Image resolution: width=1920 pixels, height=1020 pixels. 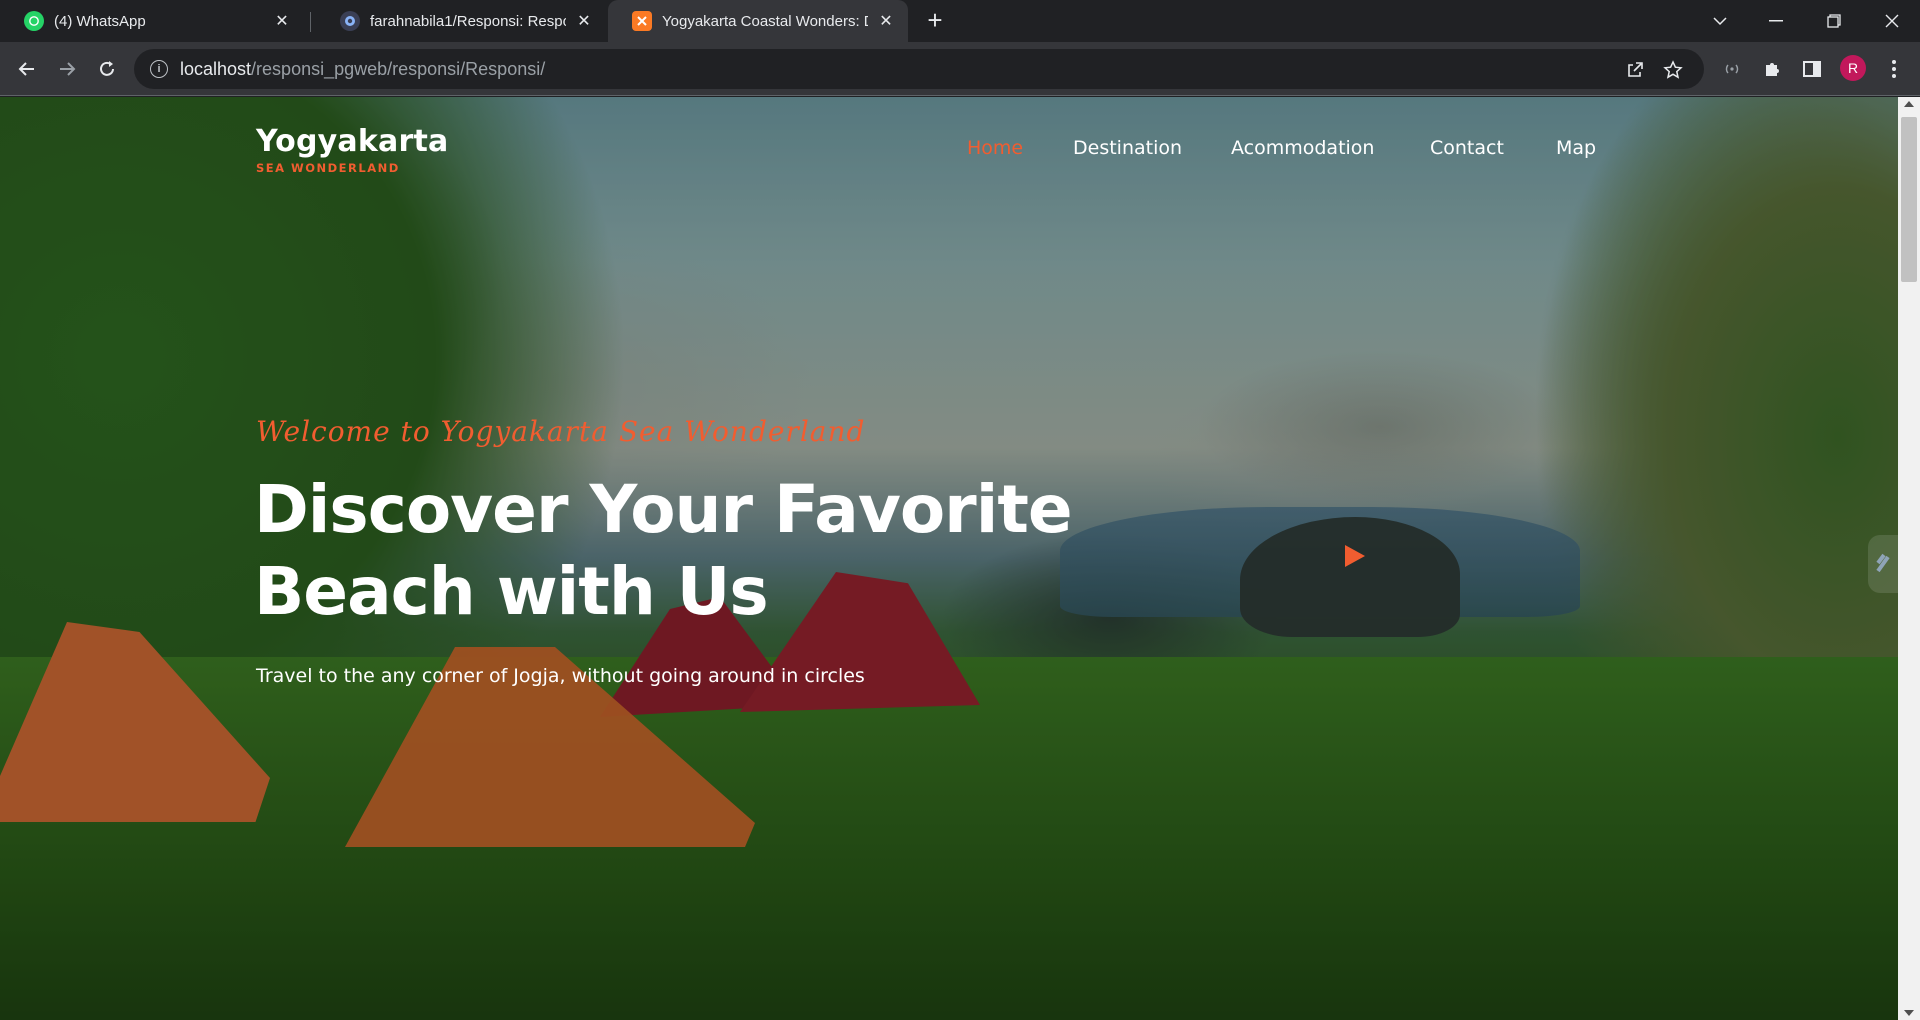 What do you see at coordinates (1894, 69) in the screenshot?
I see `menu-kebab-icon` at bounding box center [1894, 69].